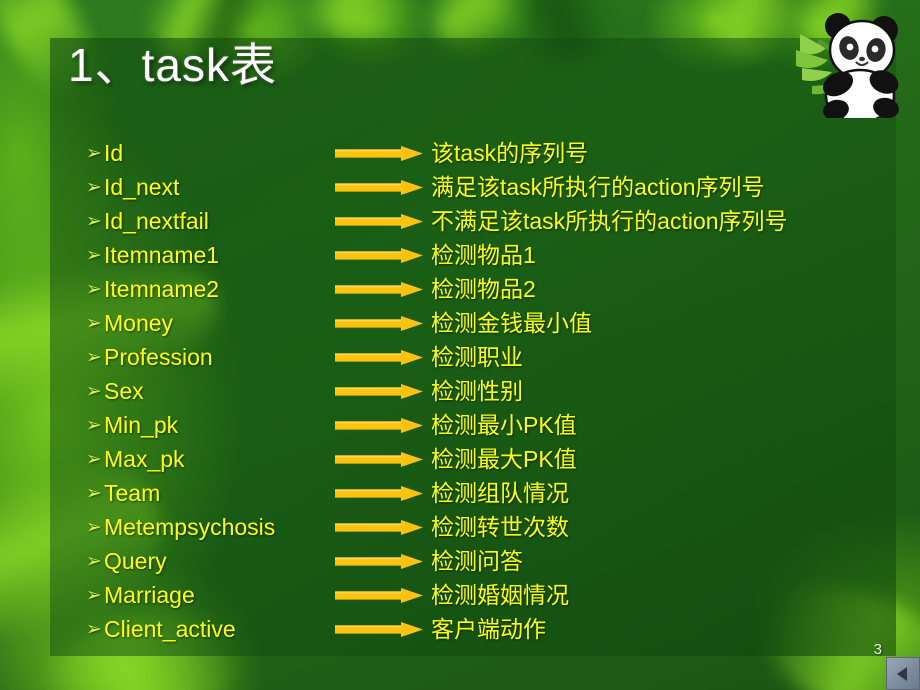  I want to click on nav-previous-triangle-icon, so click(903, 674).